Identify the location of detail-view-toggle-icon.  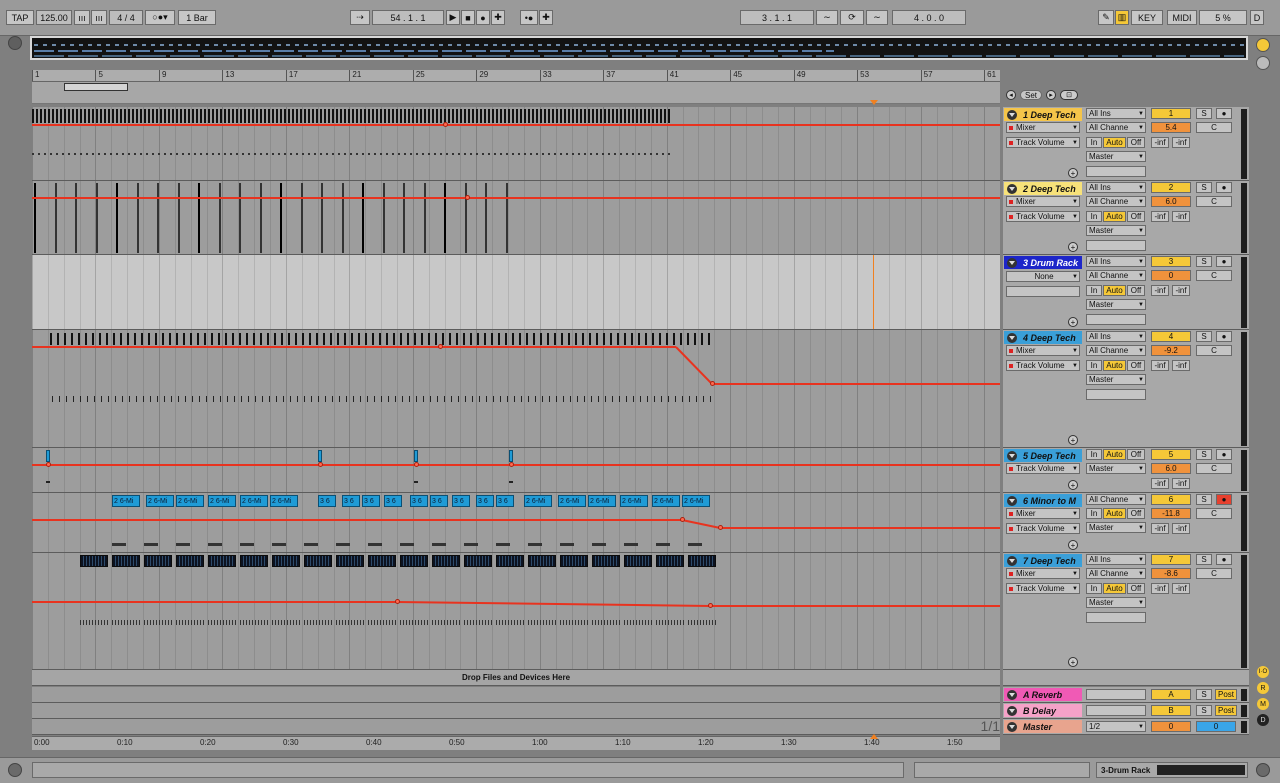
(1263, 770).